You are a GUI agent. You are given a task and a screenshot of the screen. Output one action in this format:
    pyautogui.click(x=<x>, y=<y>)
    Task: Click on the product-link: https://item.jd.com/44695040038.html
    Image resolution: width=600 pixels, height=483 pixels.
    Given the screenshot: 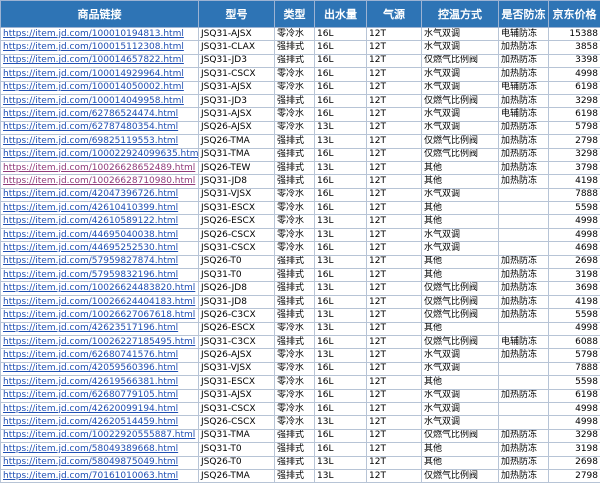 What is the action you would take?
    pyautogui.click(x=90, y=235)
    